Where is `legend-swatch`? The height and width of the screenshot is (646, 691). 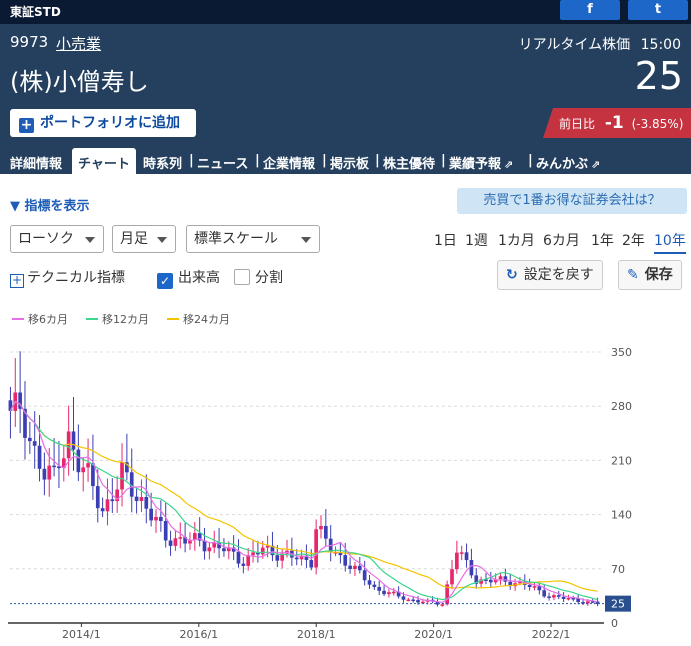
legend-swatch is located at coordinates (92, 319).